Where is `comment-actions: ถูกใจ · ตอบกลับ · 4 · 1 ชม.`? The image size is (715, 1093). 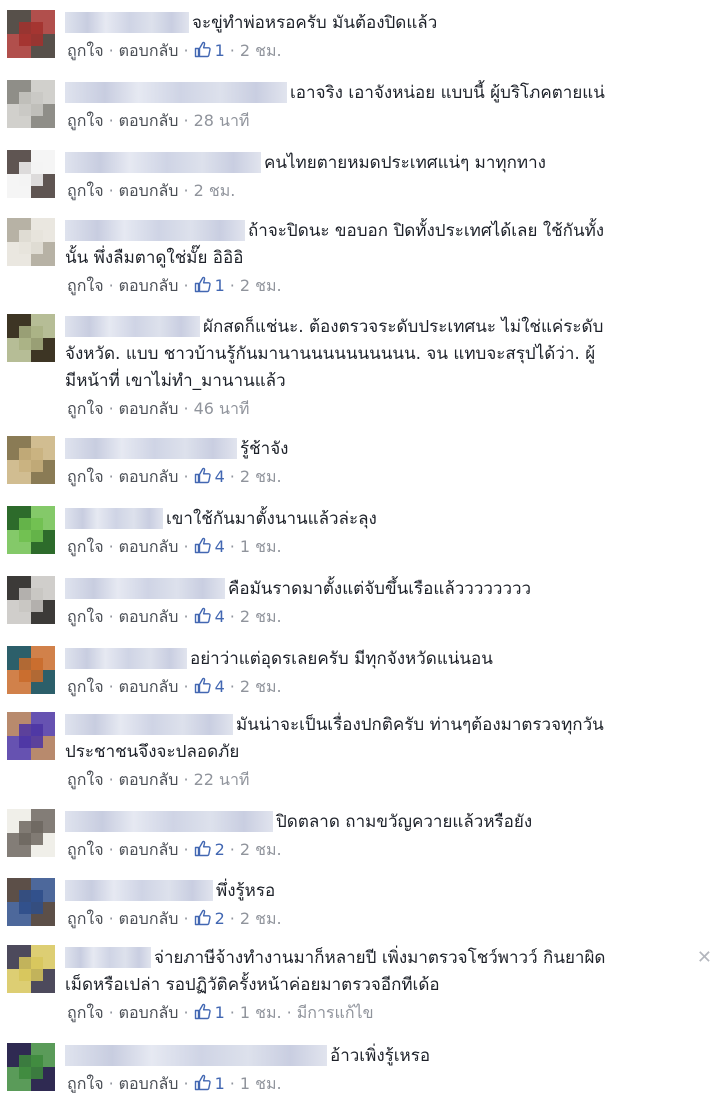 comment-actions: ถูกใจ · ตอบกลับ · 4 · 1 ชม. is located at coordinates (174, 547).